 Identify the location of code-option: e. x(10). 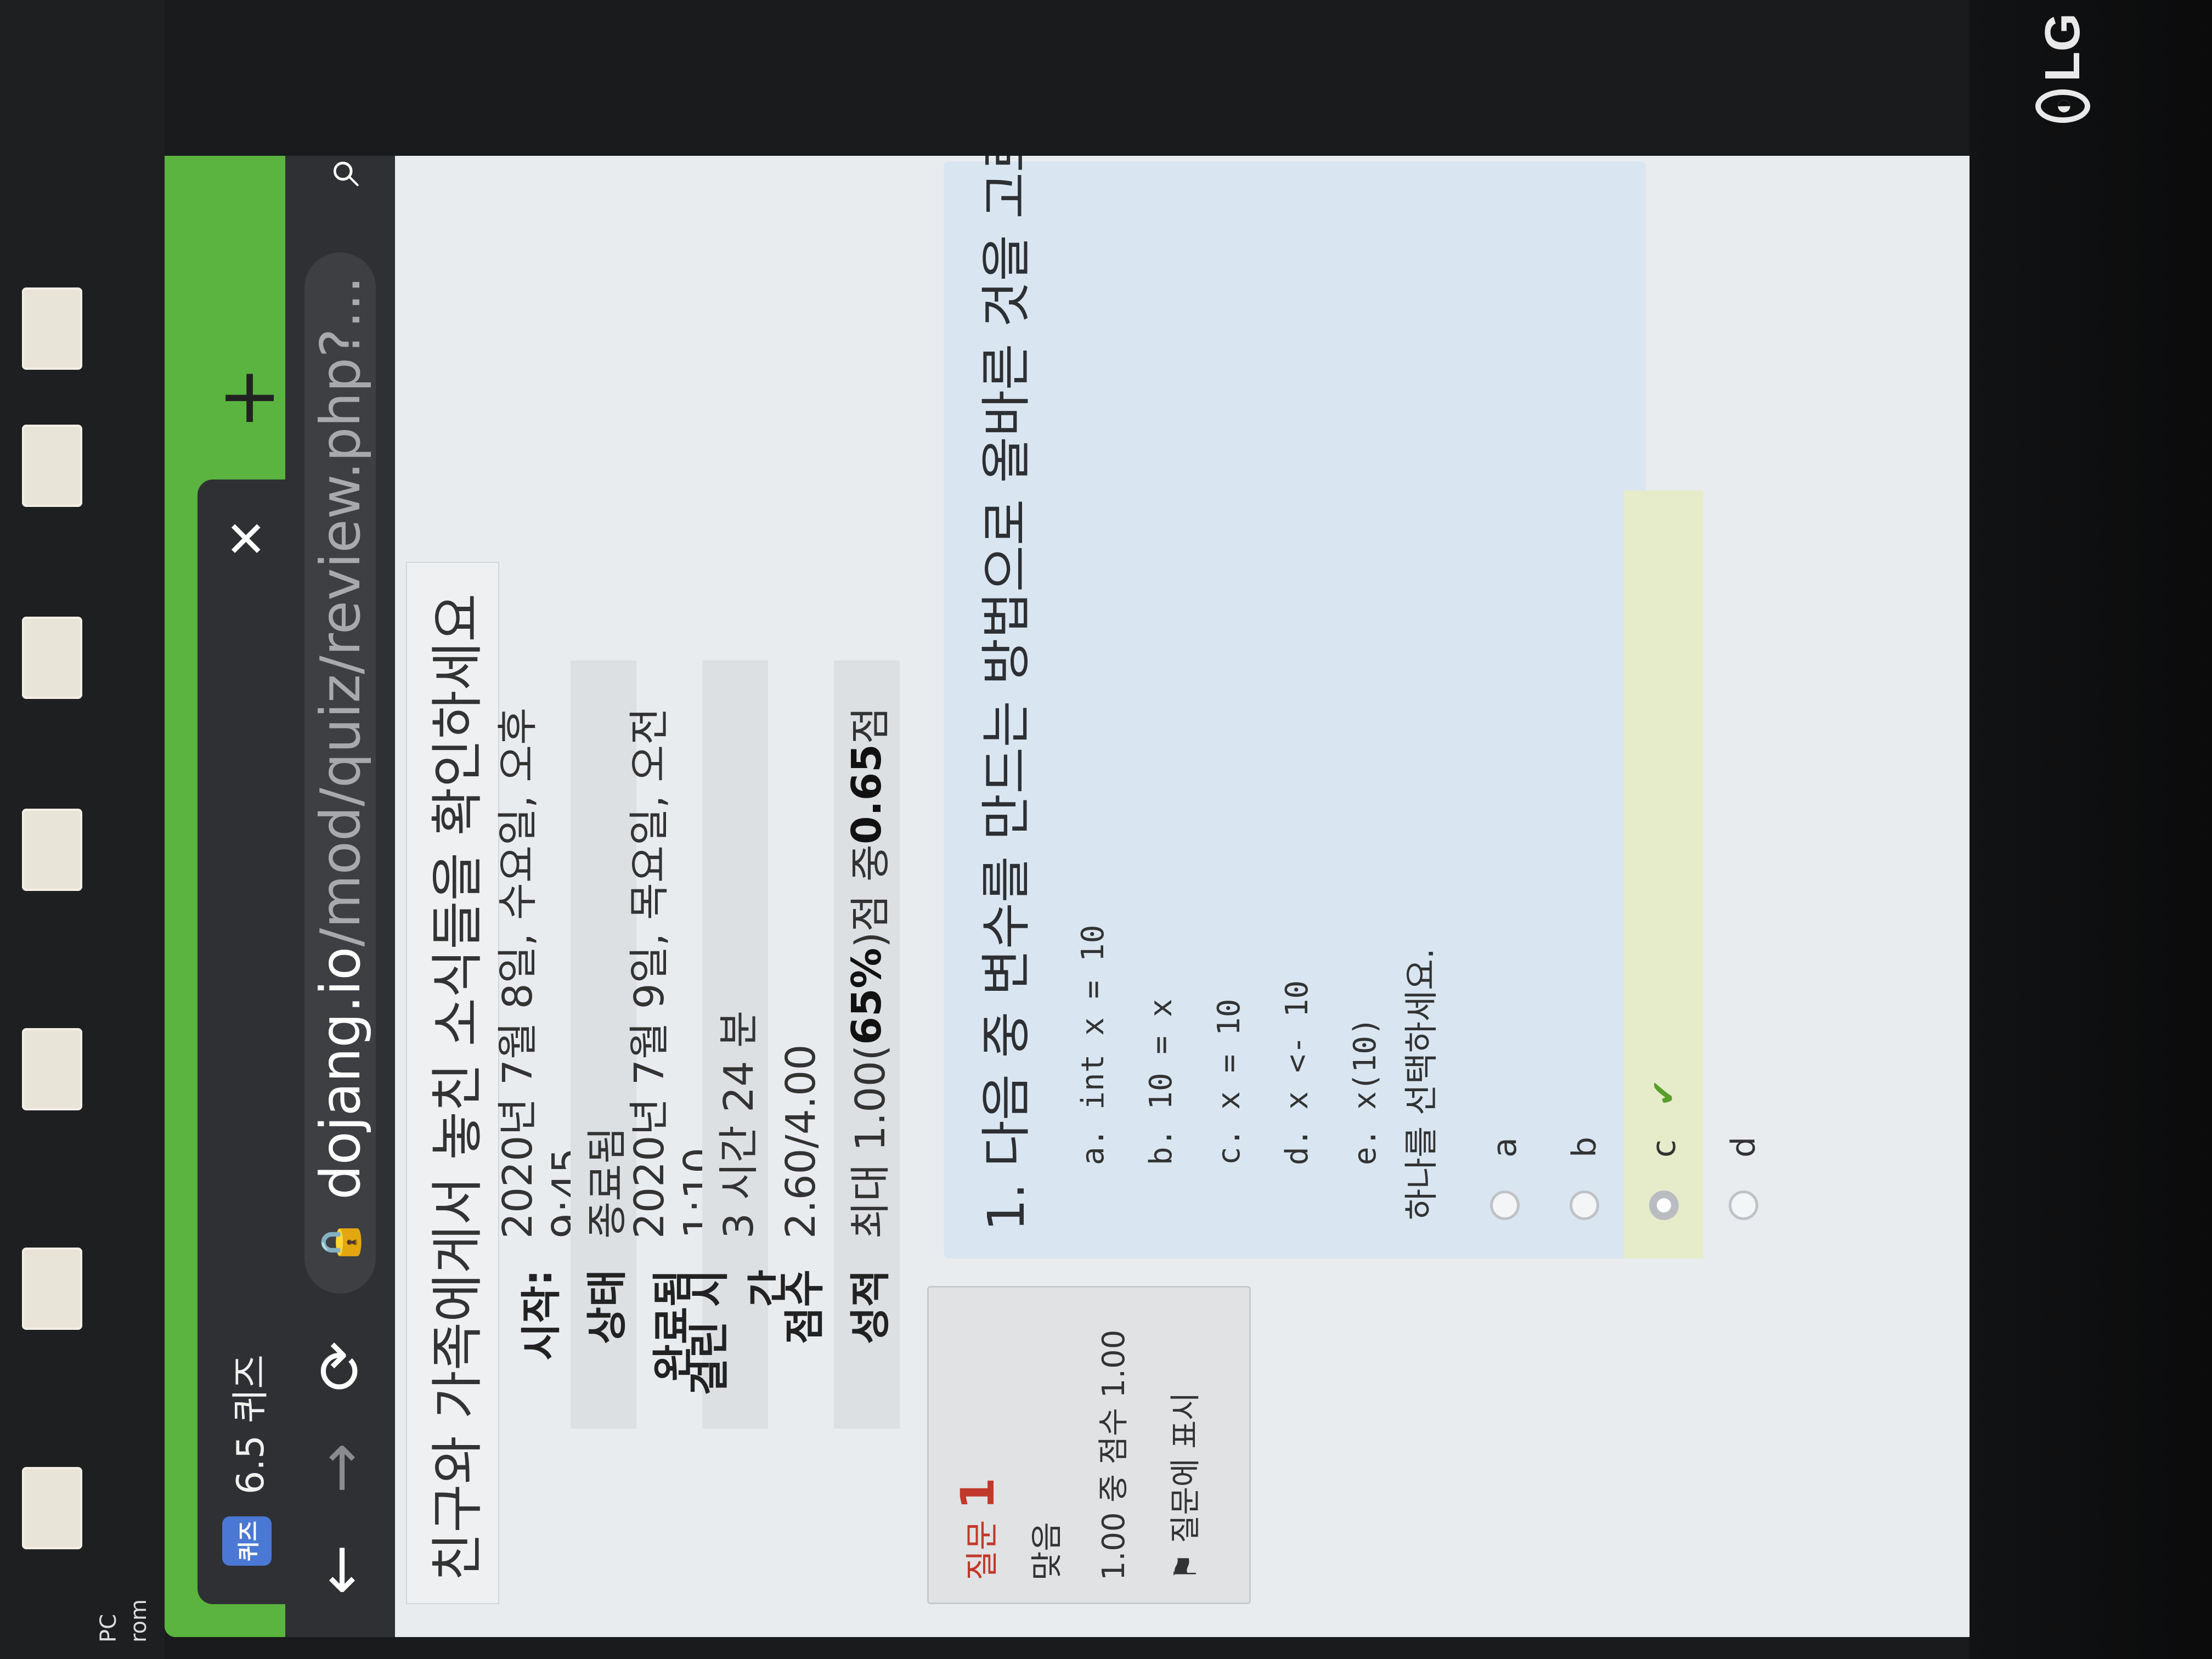
(1365, 1091).